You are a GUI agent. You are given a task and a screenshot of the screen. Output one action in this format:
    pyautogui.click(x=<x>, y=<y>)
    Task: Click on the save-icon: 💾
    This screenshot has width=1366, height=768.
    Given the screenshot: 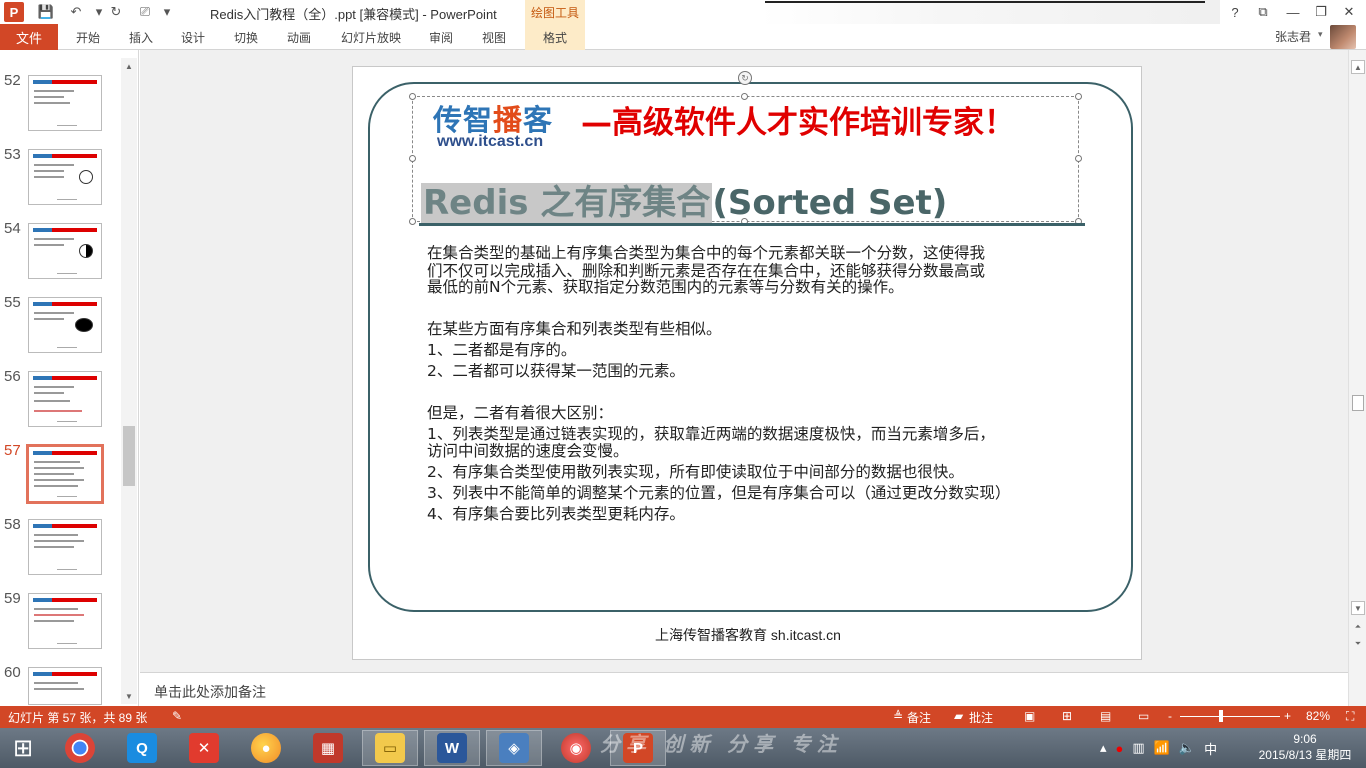 What is the action you would take?
    pyautogui.click(x=46, y=12)
    